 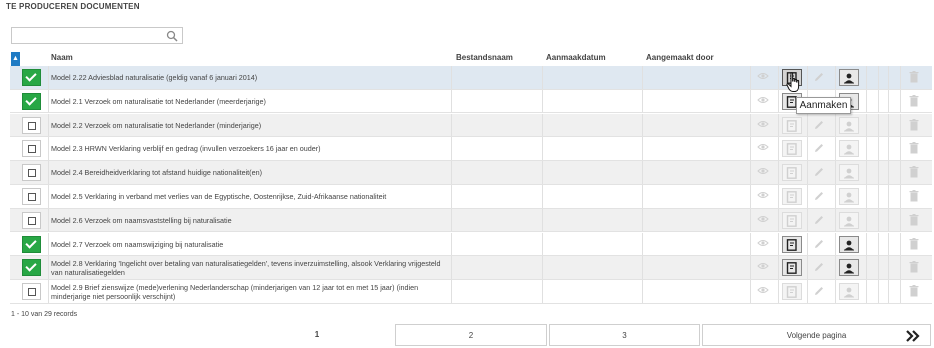 What do you see at coordinates (576, 57) in the screenshot?
I see `column-header-aanmaakdatum: Aanmaakdatum` at bounding box center [576, 57].